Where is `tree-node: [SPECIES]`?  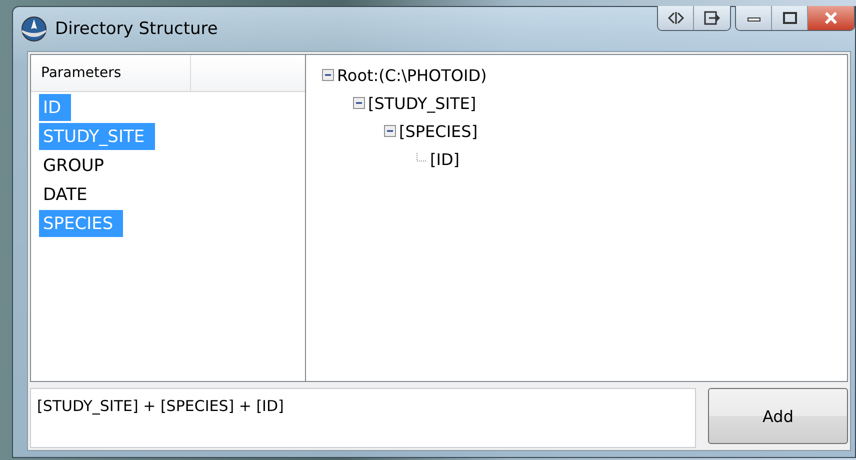 tree-node: [SPECIES] is located at coordinates (438, 131).